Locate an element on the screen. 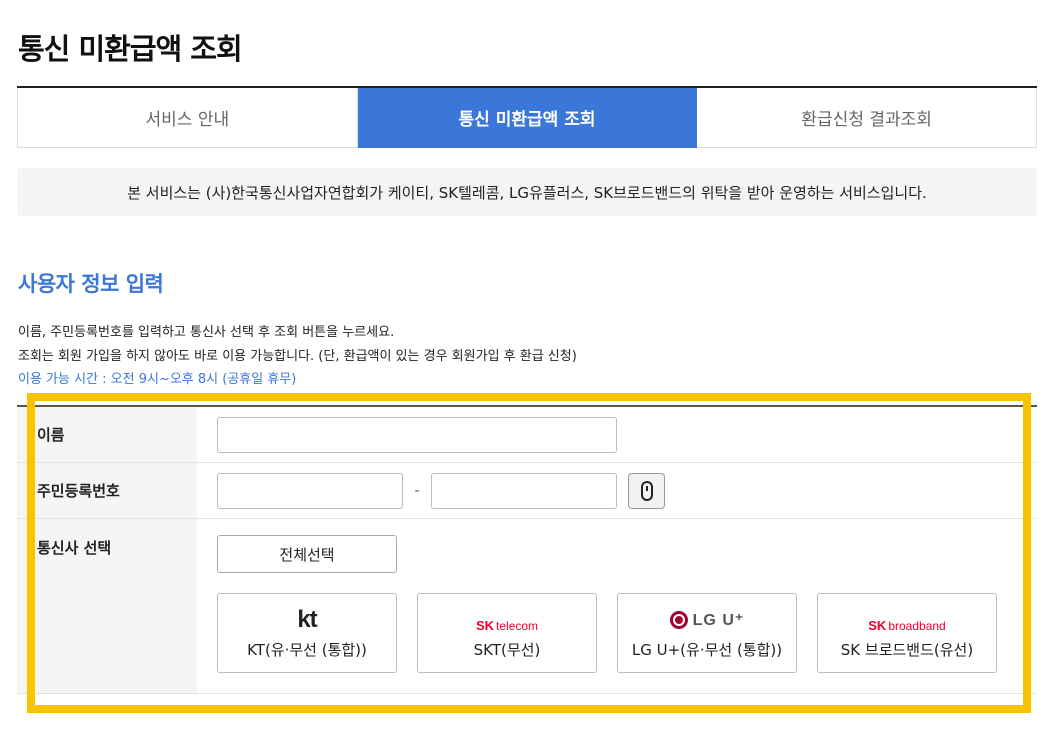  carrier-skt-button: SK telecom SKT(무선) is located at coordinates (507, 633).